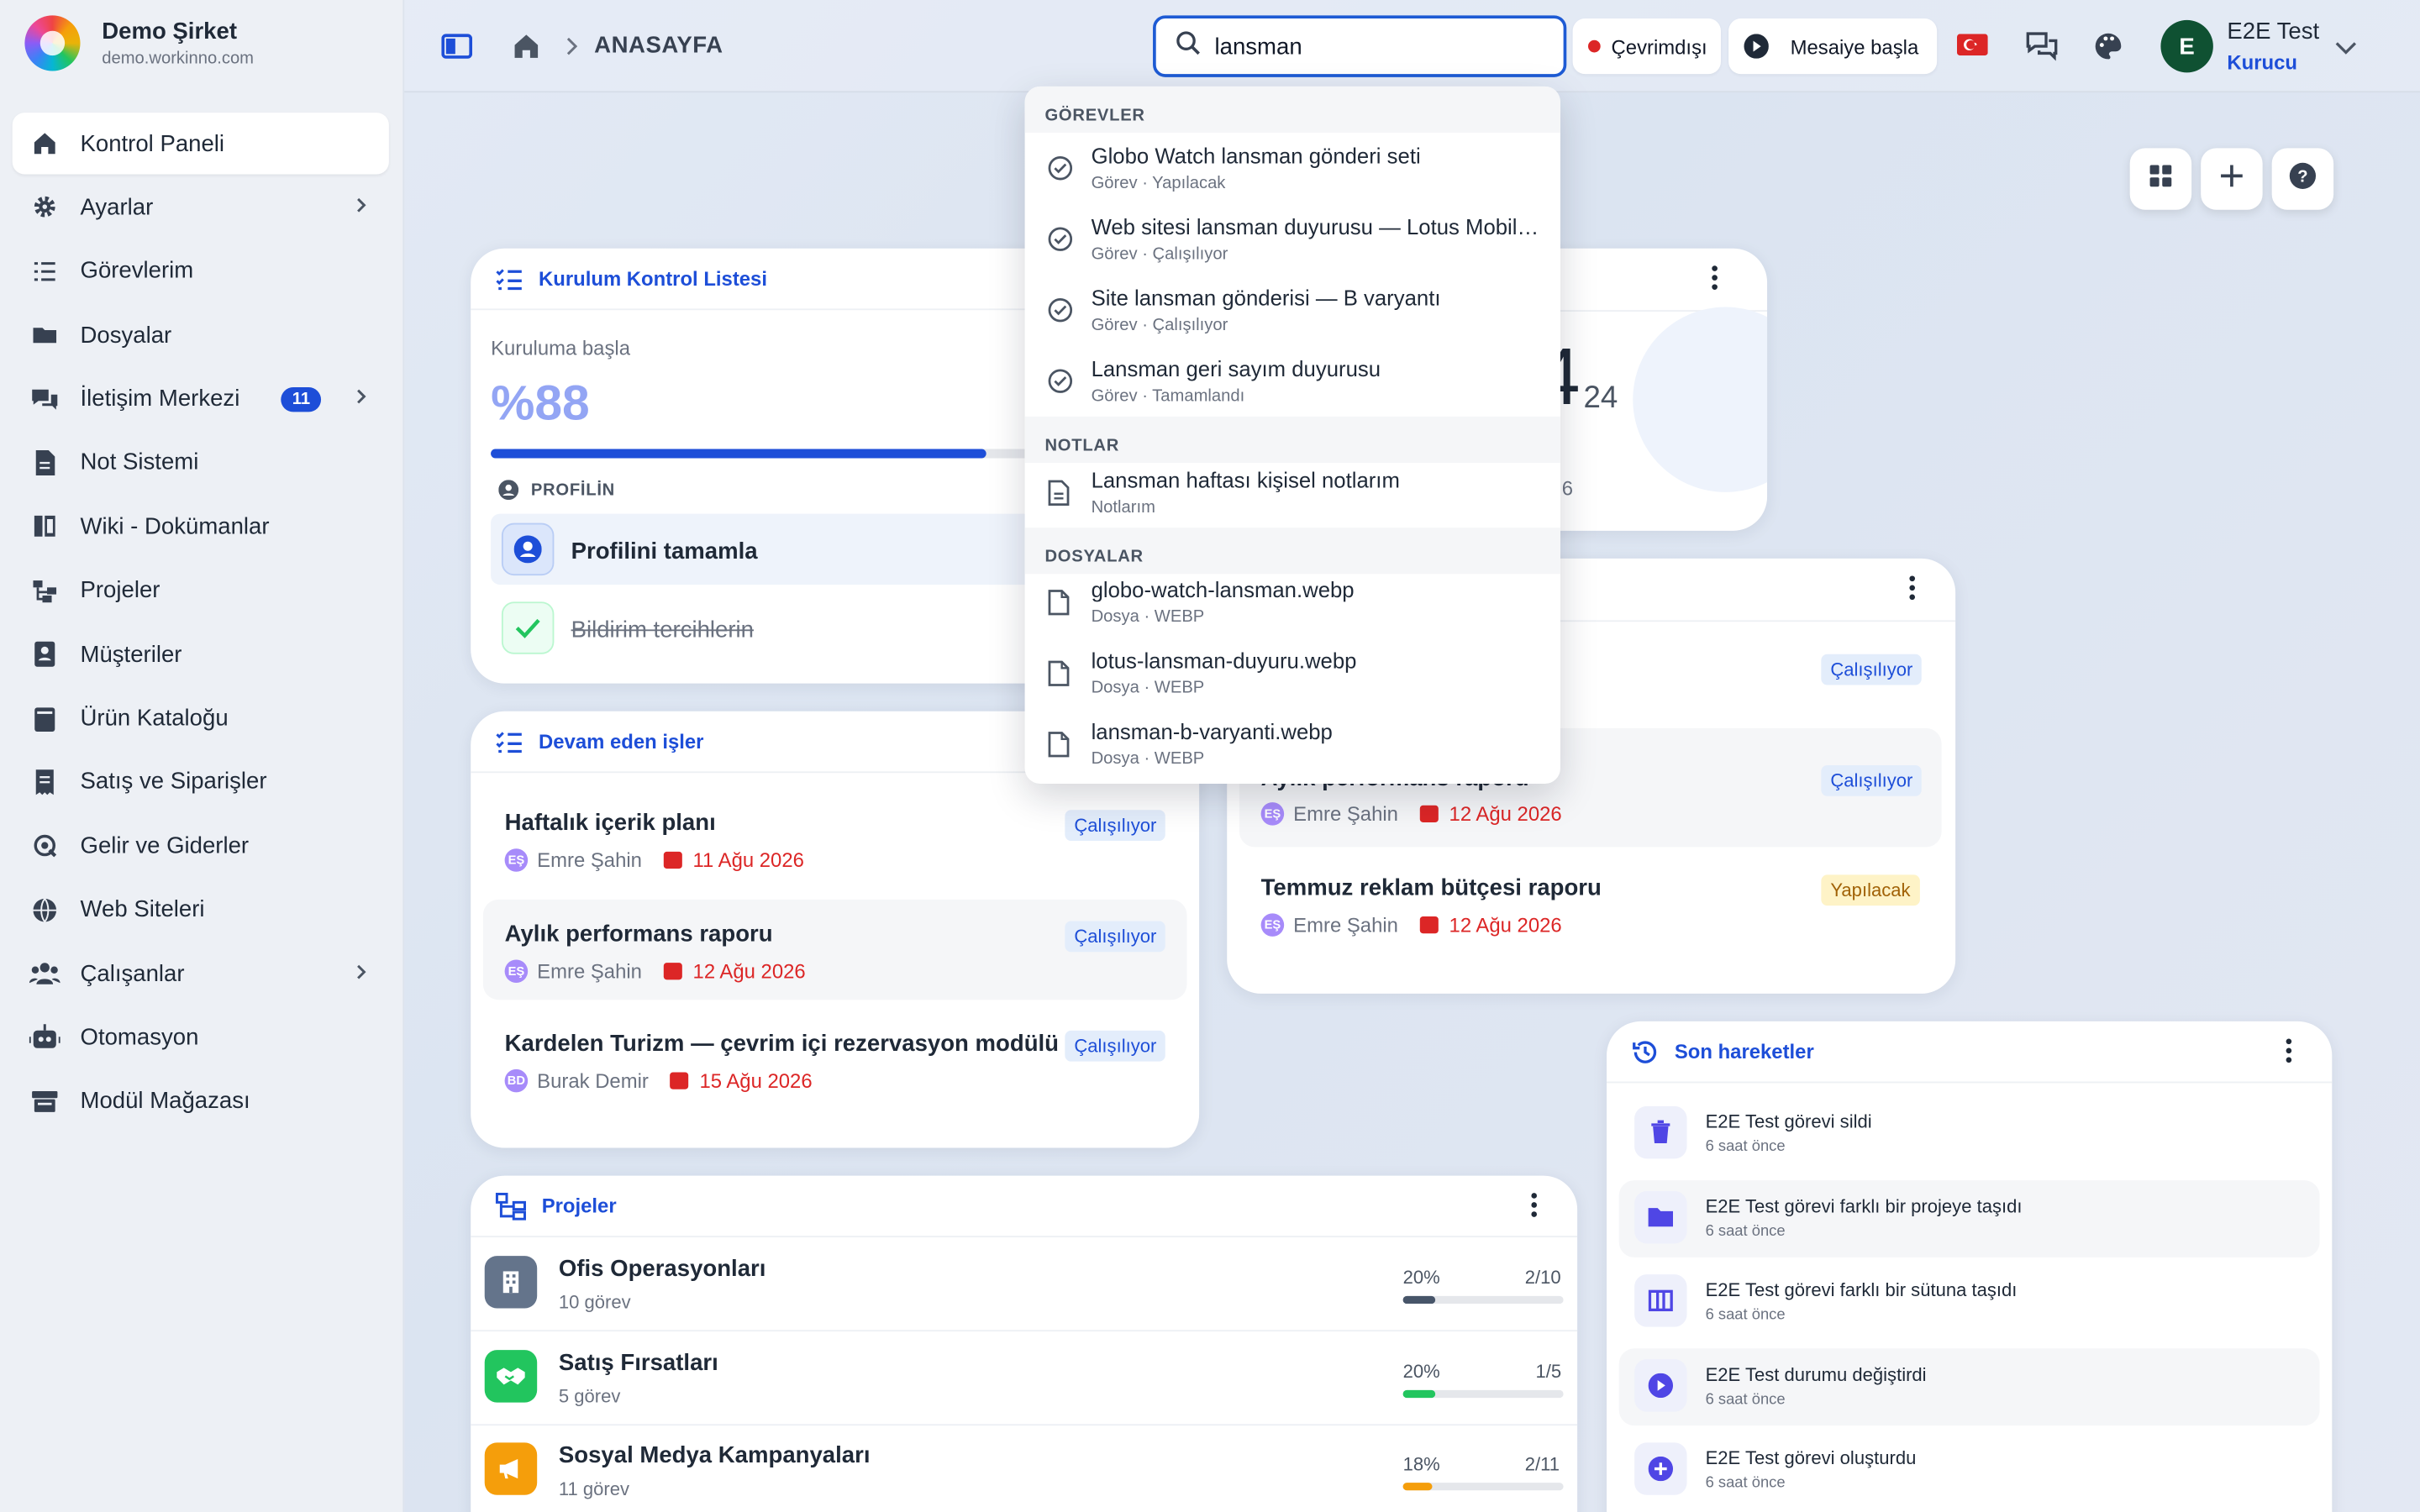 The image size is (2420, 1512). I want to click on project-icon, so click(44, 590).